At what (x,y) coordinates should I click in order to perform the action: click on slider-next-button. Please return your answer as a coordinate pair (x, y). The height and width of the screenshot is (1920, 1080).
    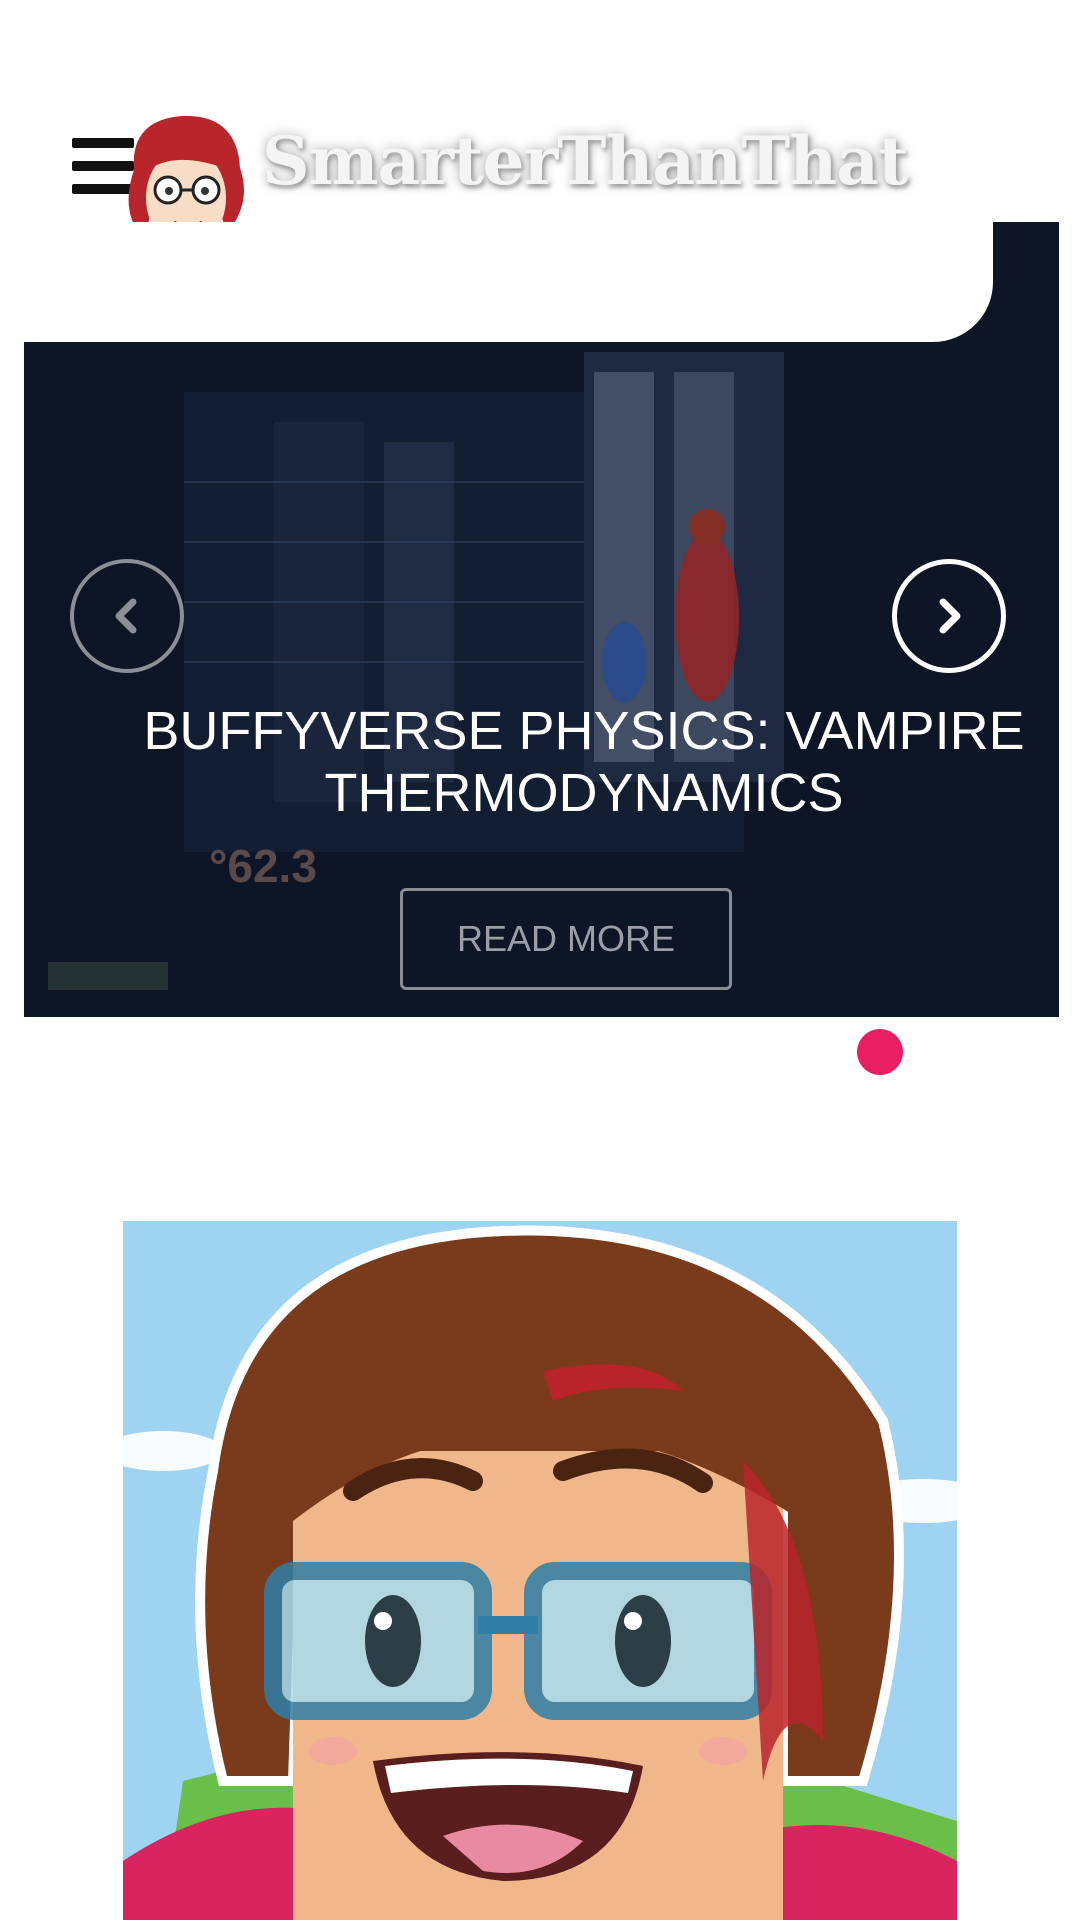
    Looking at the image, I should click on (949, 616).